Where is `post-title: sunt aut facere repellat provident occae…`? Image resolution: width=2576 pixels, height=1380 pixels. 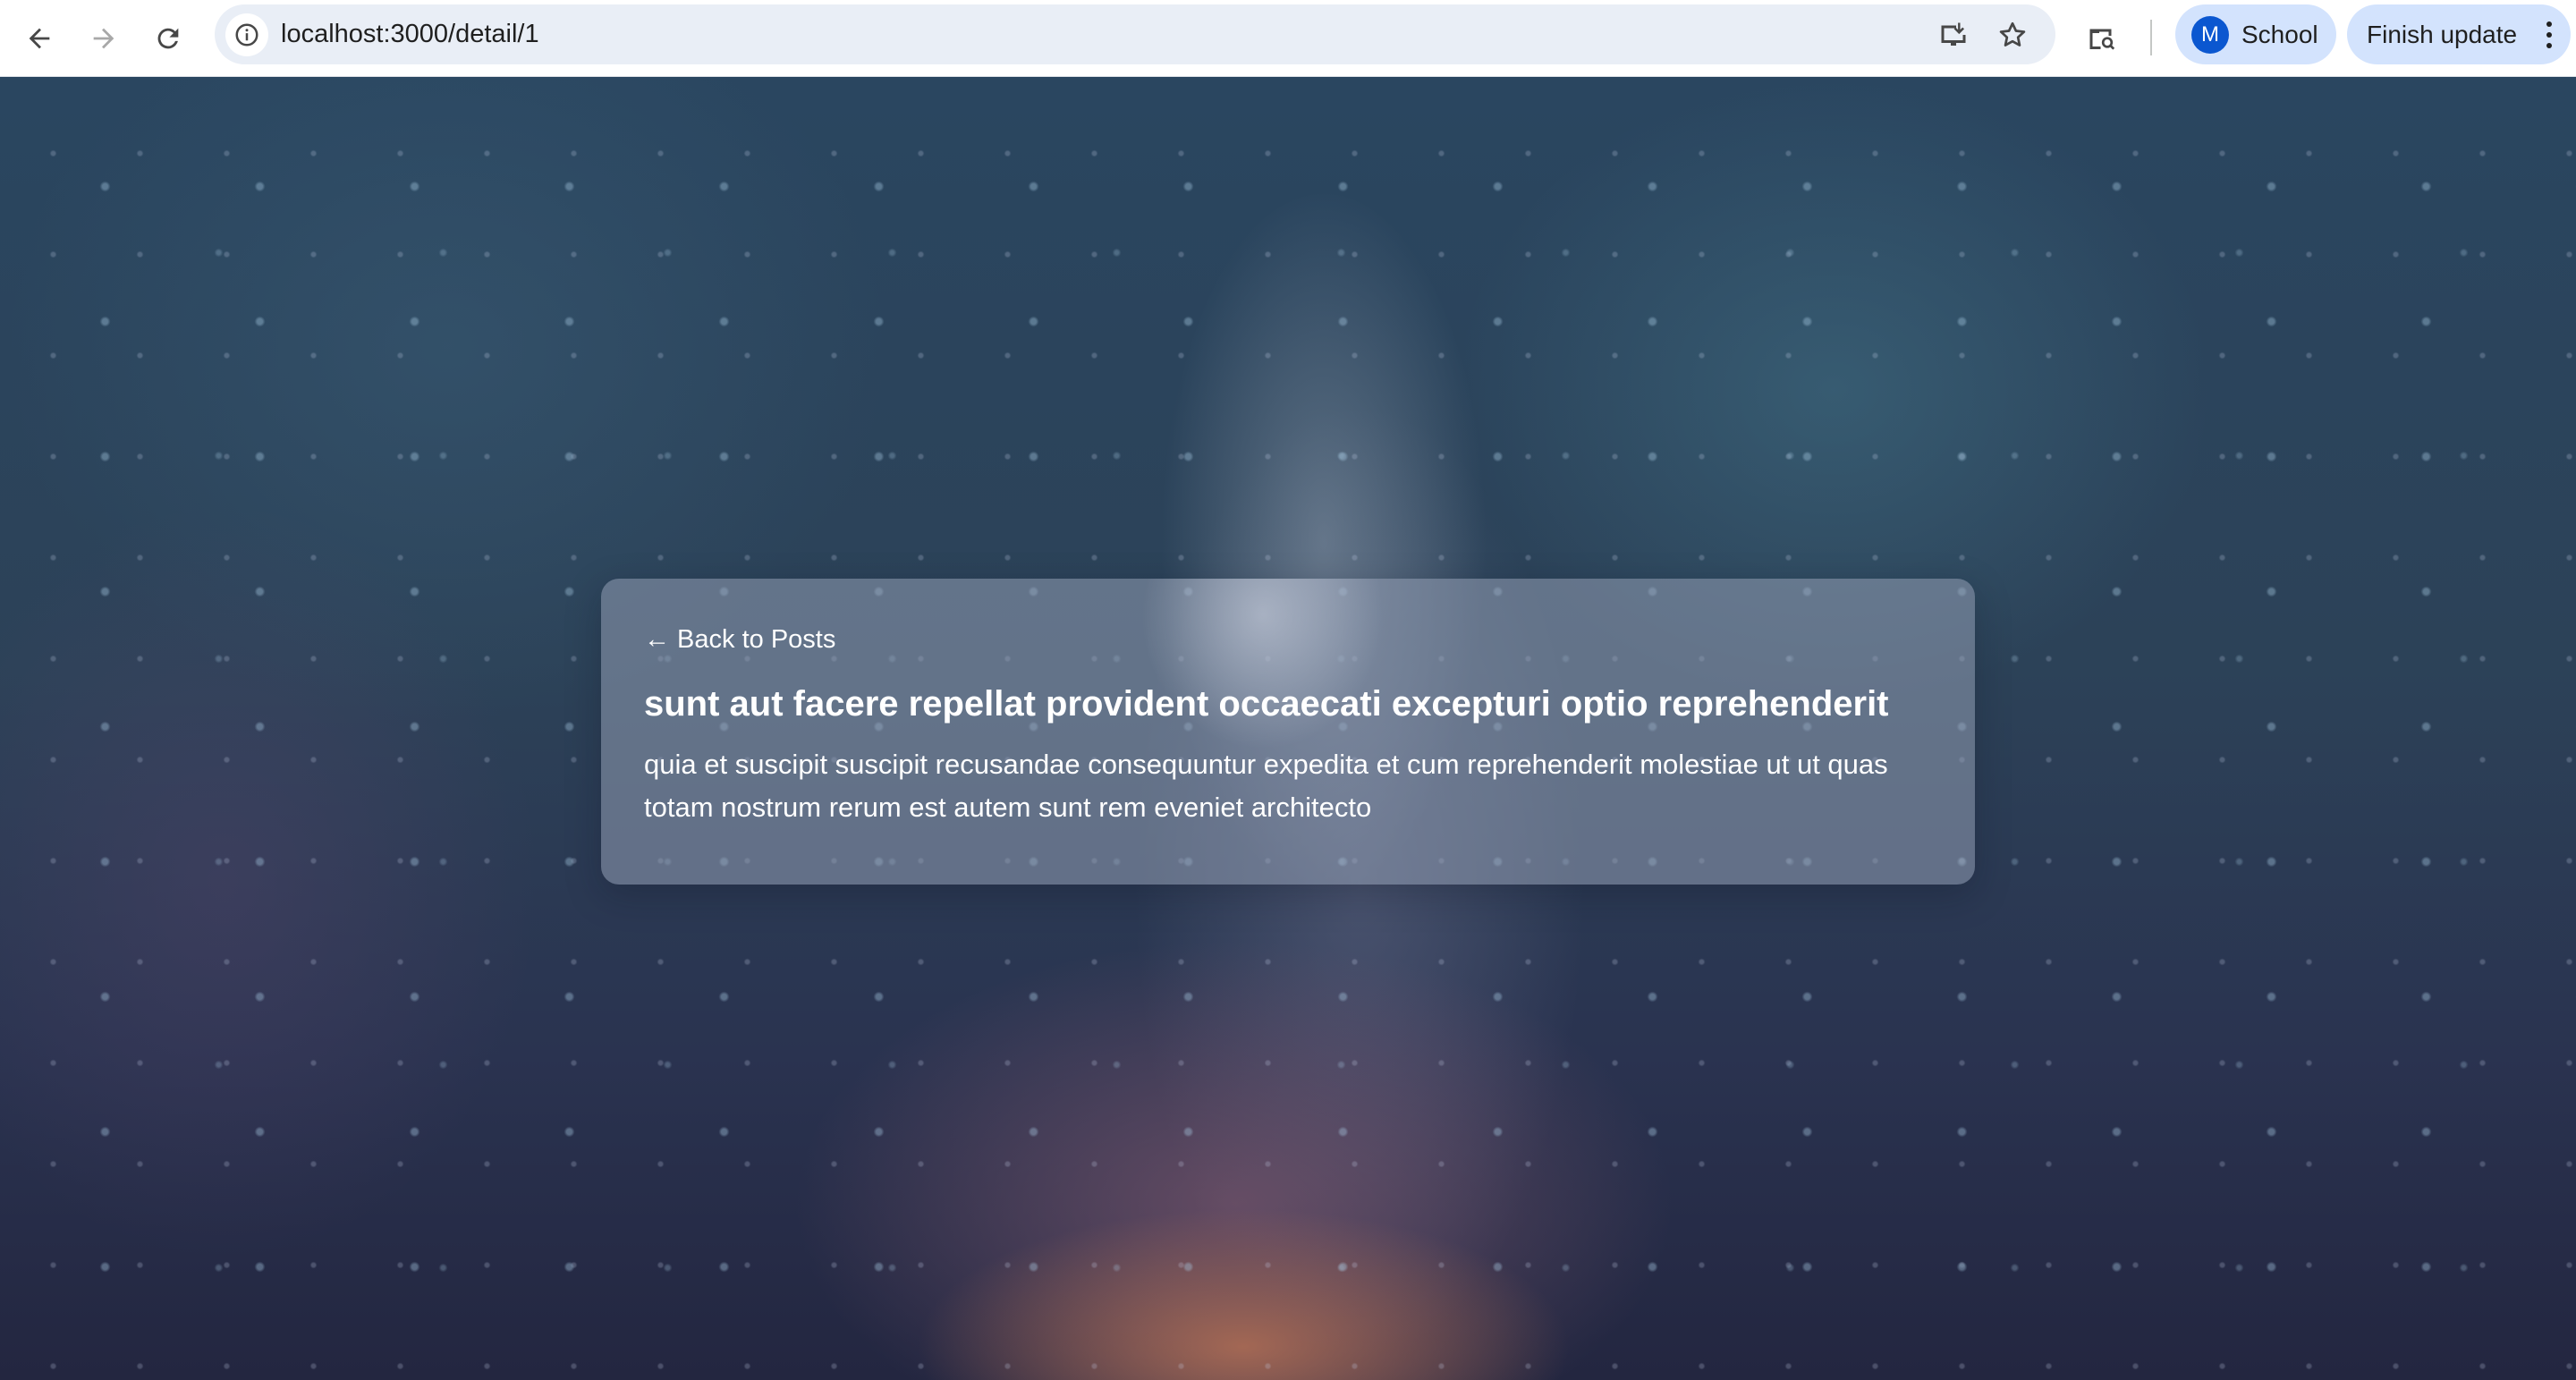 post-title: sunt aut facere repellat provident occae… is located at coordinates (1266, 704).